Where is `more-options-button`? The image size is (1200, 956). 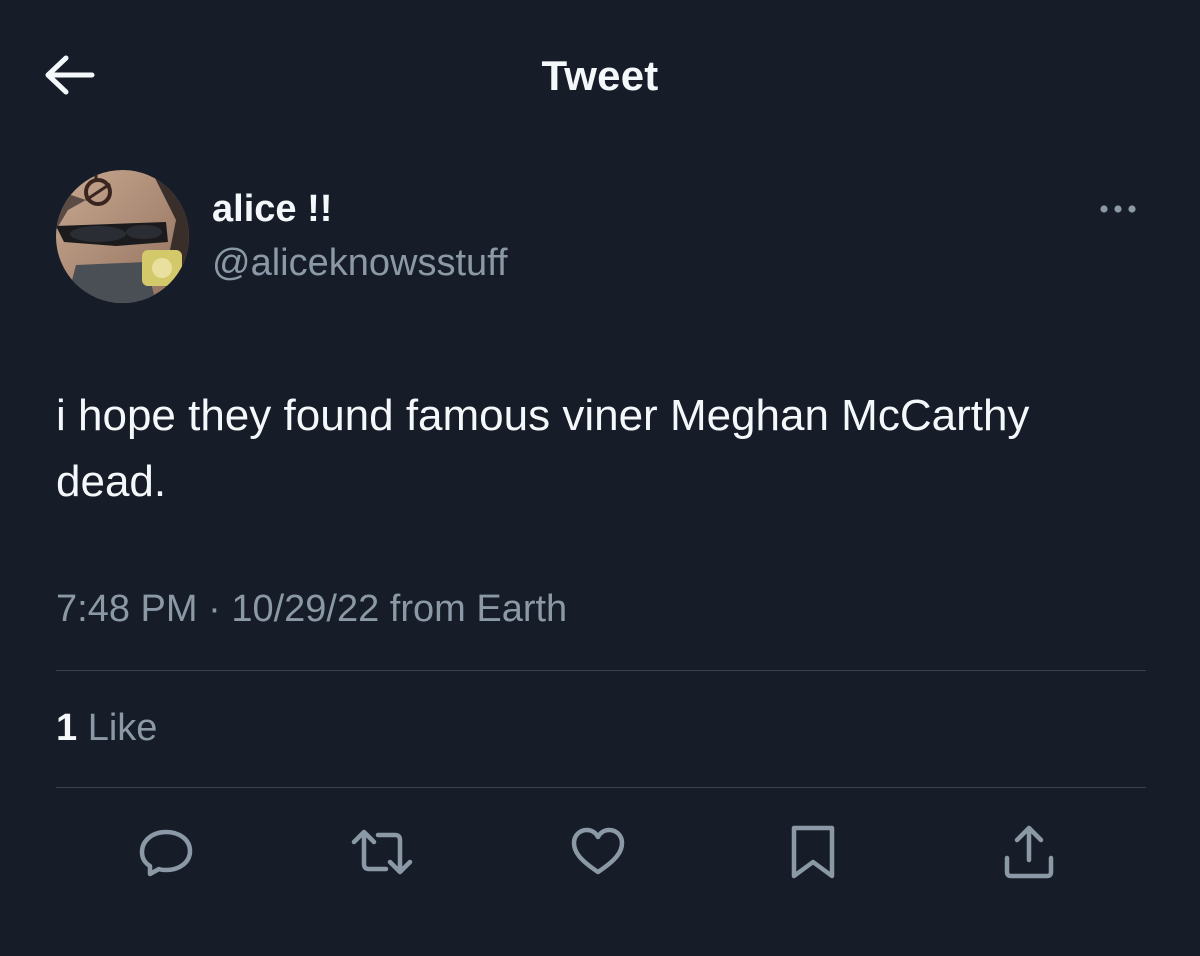
more-options-button is located at coordinates (1118, 209).